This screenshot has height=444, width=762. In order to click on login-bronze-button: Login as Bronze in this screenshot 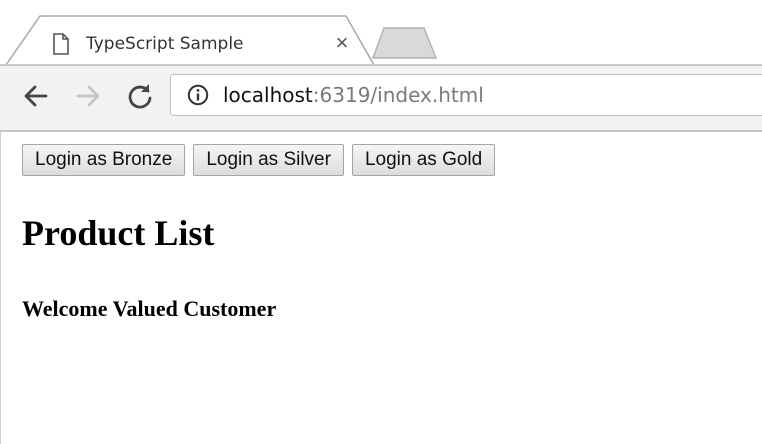, I will do `click(104, 160)`.